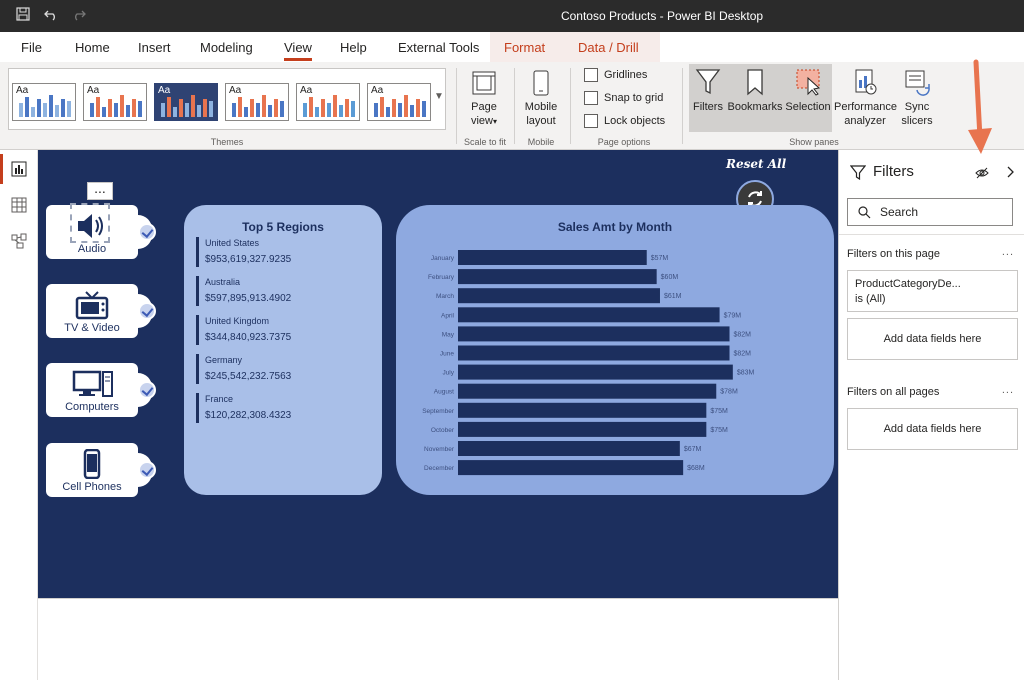 The height and width of the screenshot is (680, 1024). What do you see at coordinates (19, 205) in the screenshot?
I see `data-view-icon` at bounding box center [19, 205].